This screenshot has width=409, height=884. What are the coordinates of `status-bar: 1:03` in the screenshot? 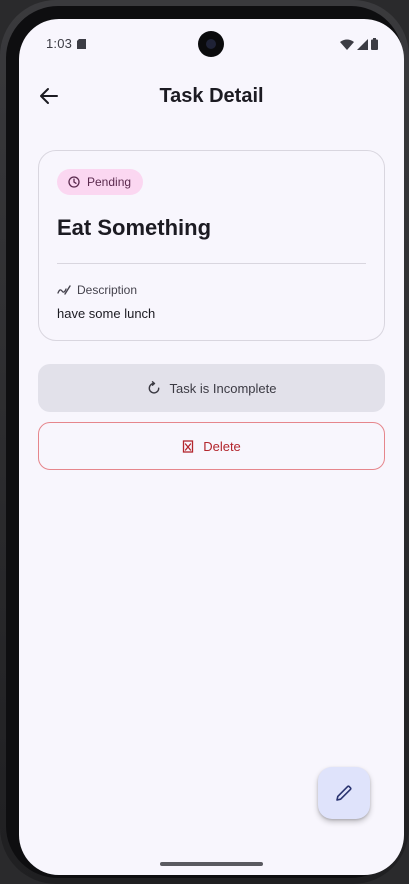 It's located at (211, 44).